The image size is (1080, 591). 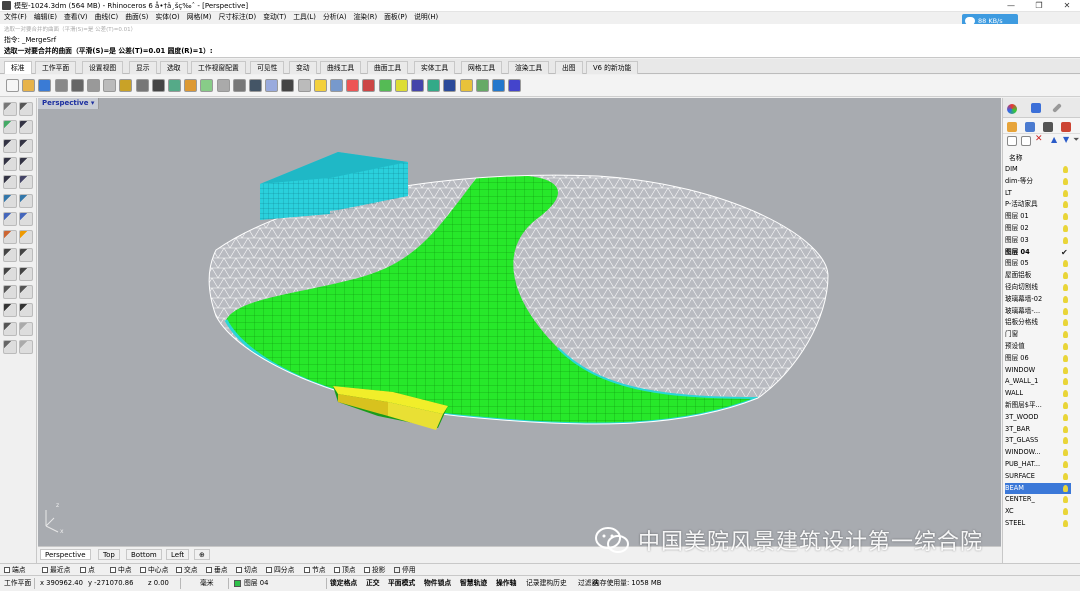 What do you see at coordinates (142, 85) in the screenshot?
I see `undo-icon` at bounding box center [142, 85].